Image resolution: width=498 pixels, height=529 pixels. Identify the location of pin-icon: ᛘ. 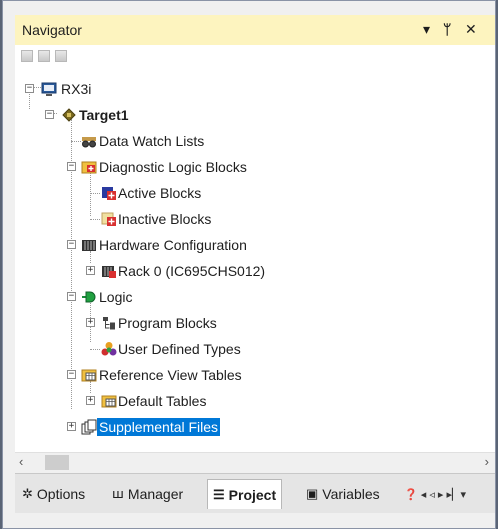
(447, 29).